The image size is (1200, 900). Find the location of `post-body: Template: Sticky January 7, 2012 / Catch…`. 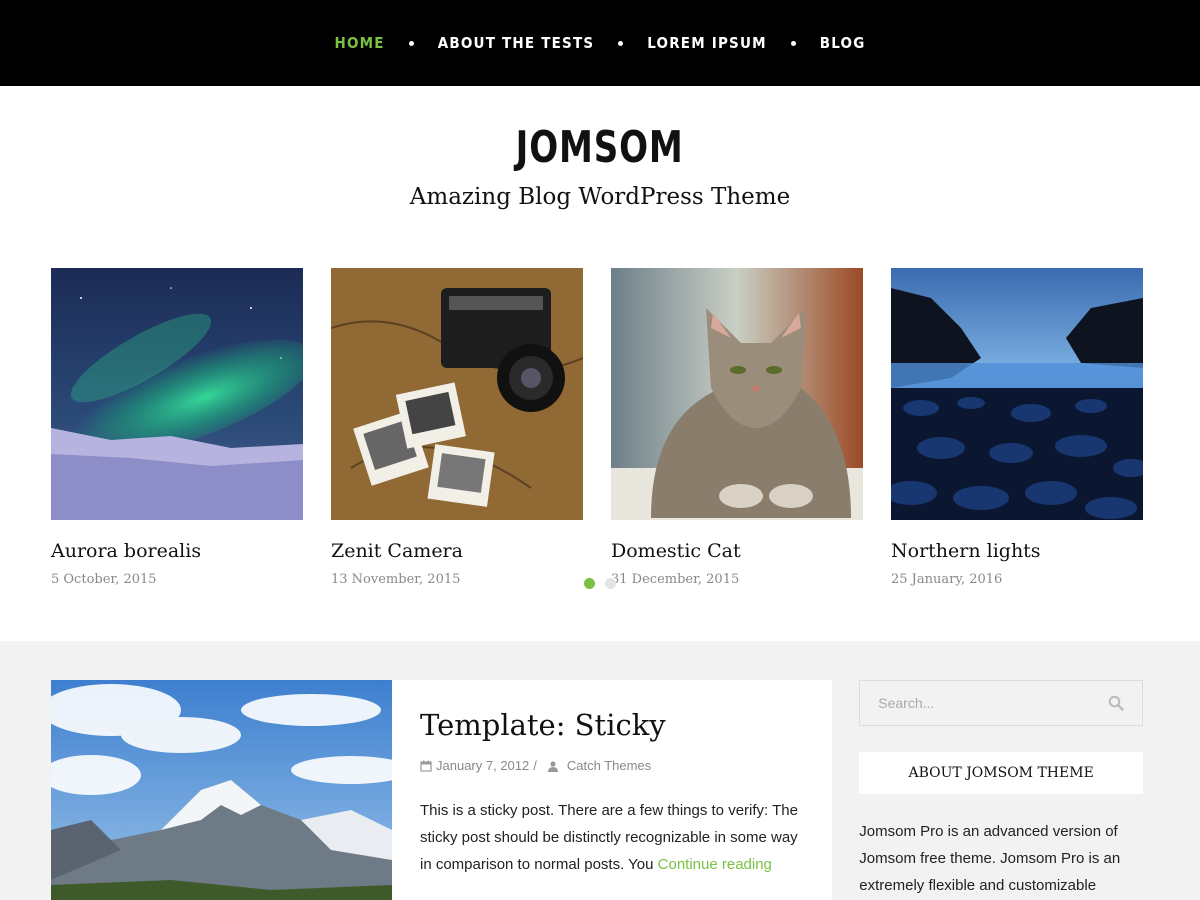

post-body: Template: Sticky January 7, 2012 / Catch… is located at coordinates (610, 790).